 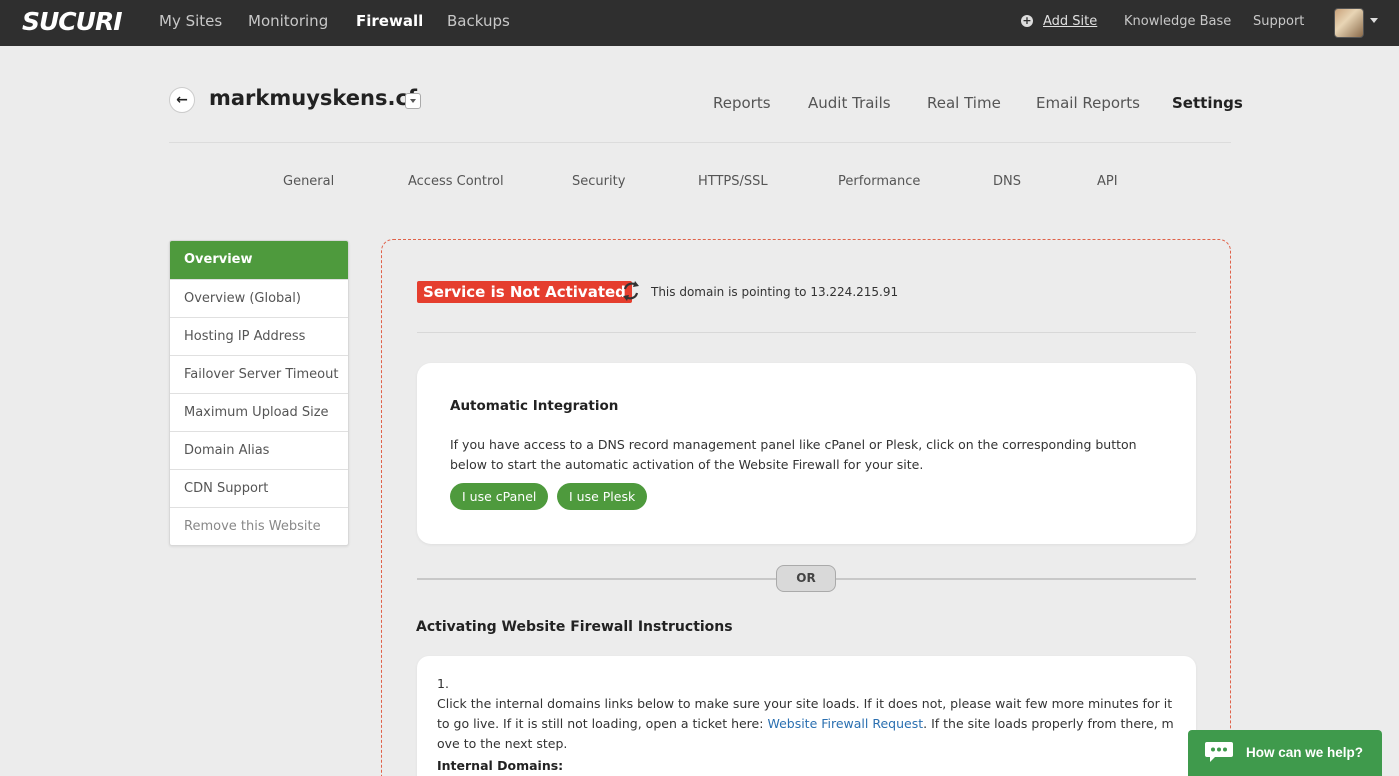 I want to click on plesk-button: I use Plesk, so click(x=602, y=496).